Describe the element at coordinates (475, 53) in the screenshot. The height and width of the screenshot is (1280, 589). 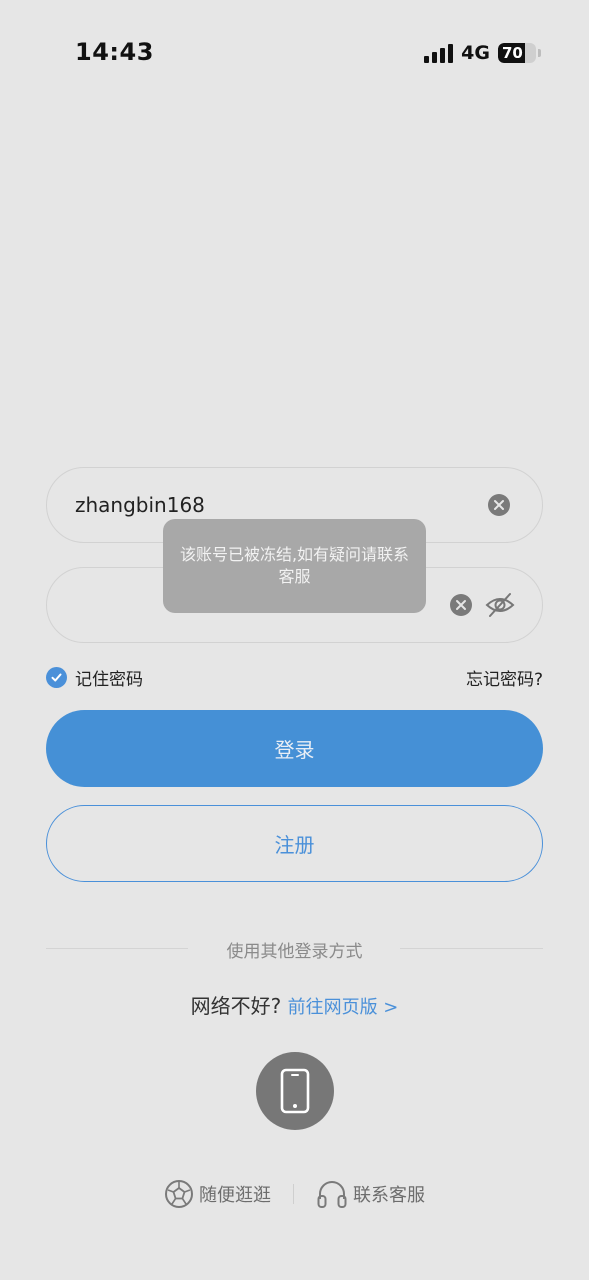
I see `network-type: 4G` at that location.